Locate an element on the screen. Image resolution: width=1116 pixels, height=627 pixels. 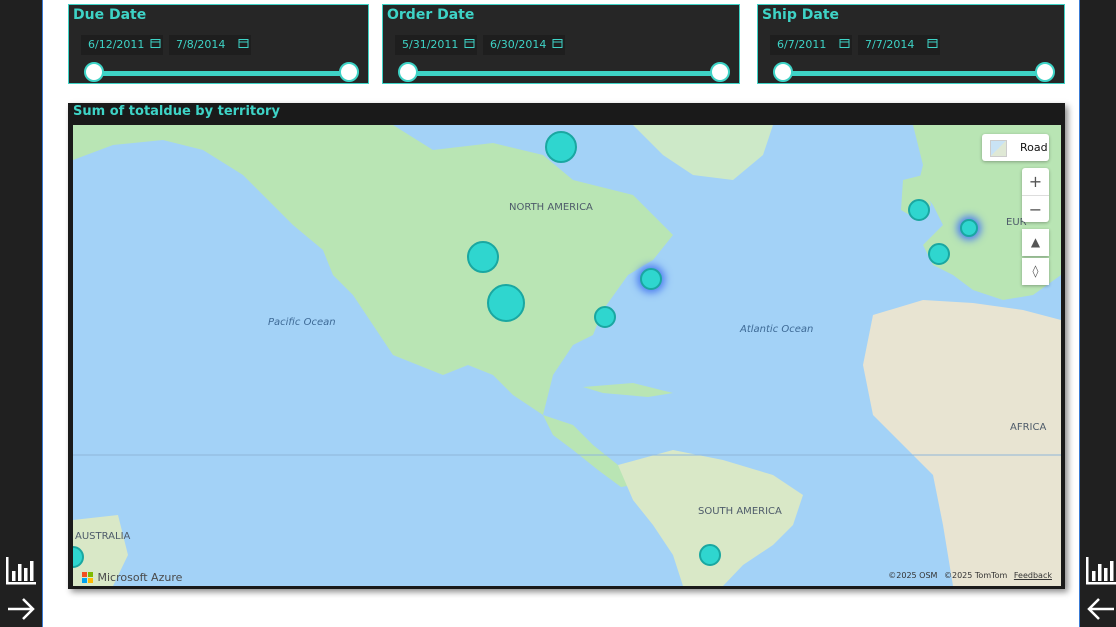
pacific-ocean-label: Pacific Ocean is located at coordinates (302, 322).